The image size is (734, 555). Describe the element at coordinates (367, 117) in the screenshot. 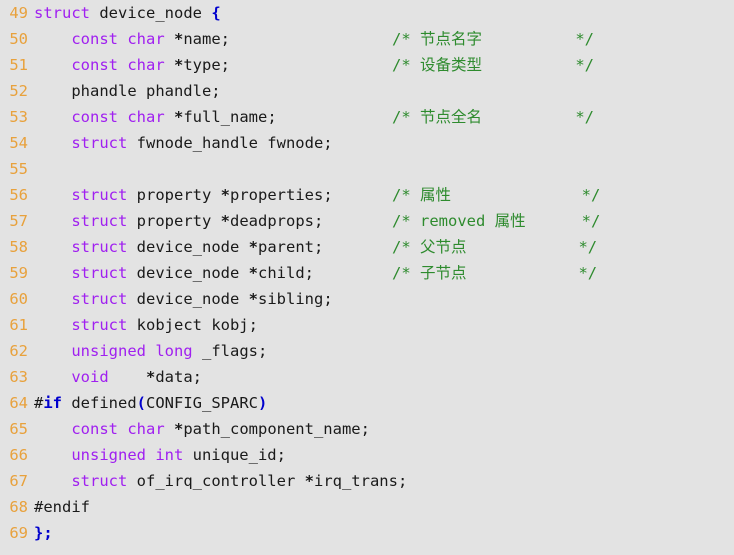

I see `code-line: 53 const char *full_name; /* 节点全名 */` at that location.